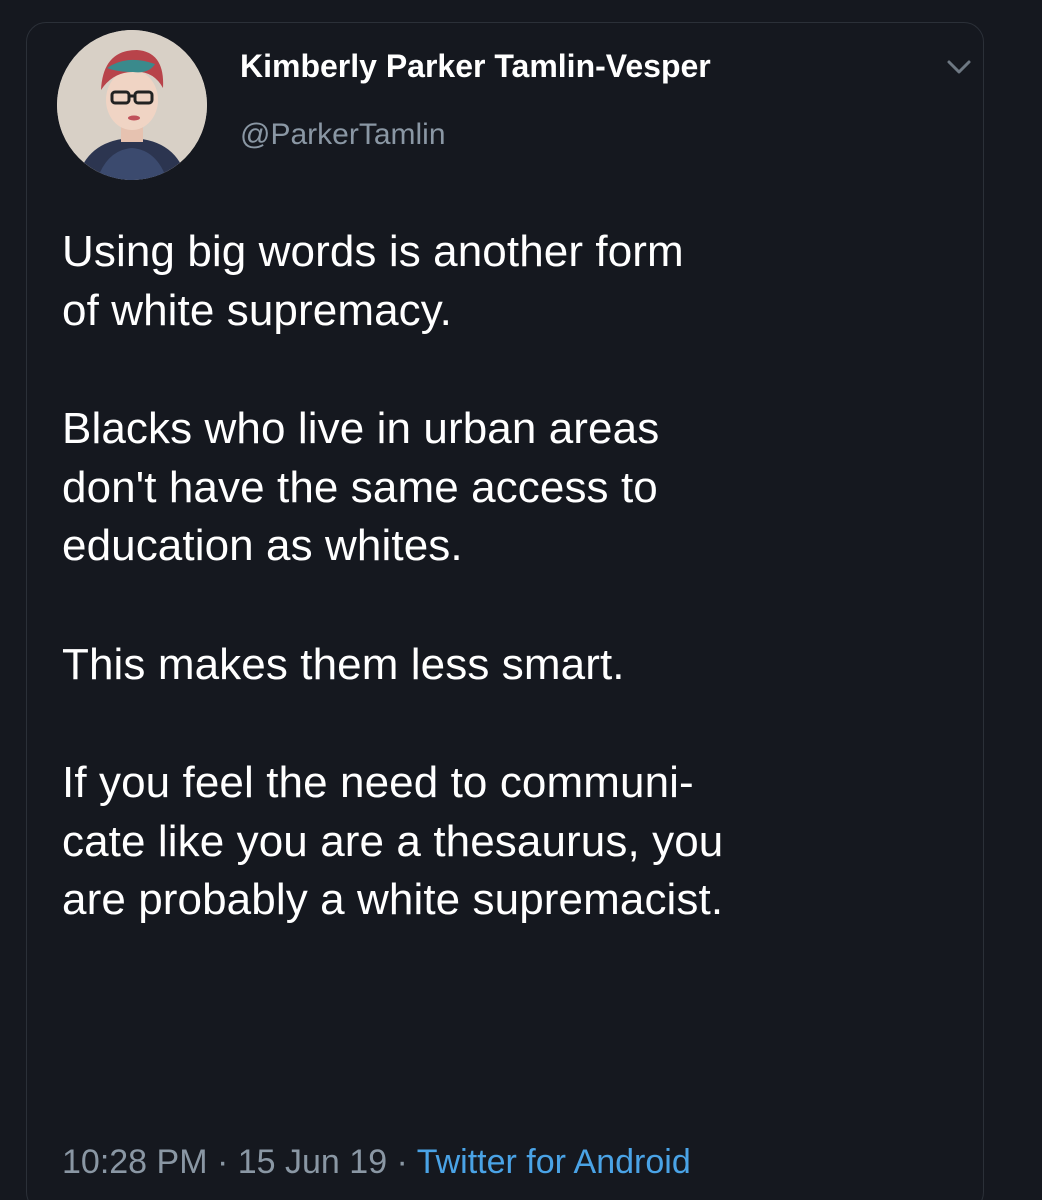 Image resolution: width=1042 pixels, height=1200 pixels. Describe the element at coordinates (554, 1162) in the screenshot. I see `tweet-source-link: Twitter for Android` at that location.